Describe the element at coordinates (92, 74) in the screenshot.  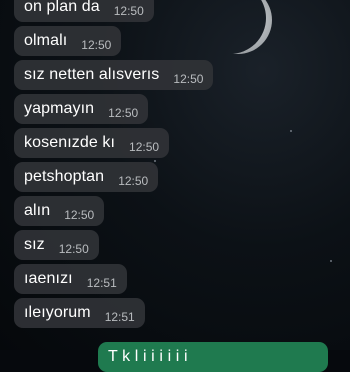
I see `message-text: sız netten alısverıs` at that location.